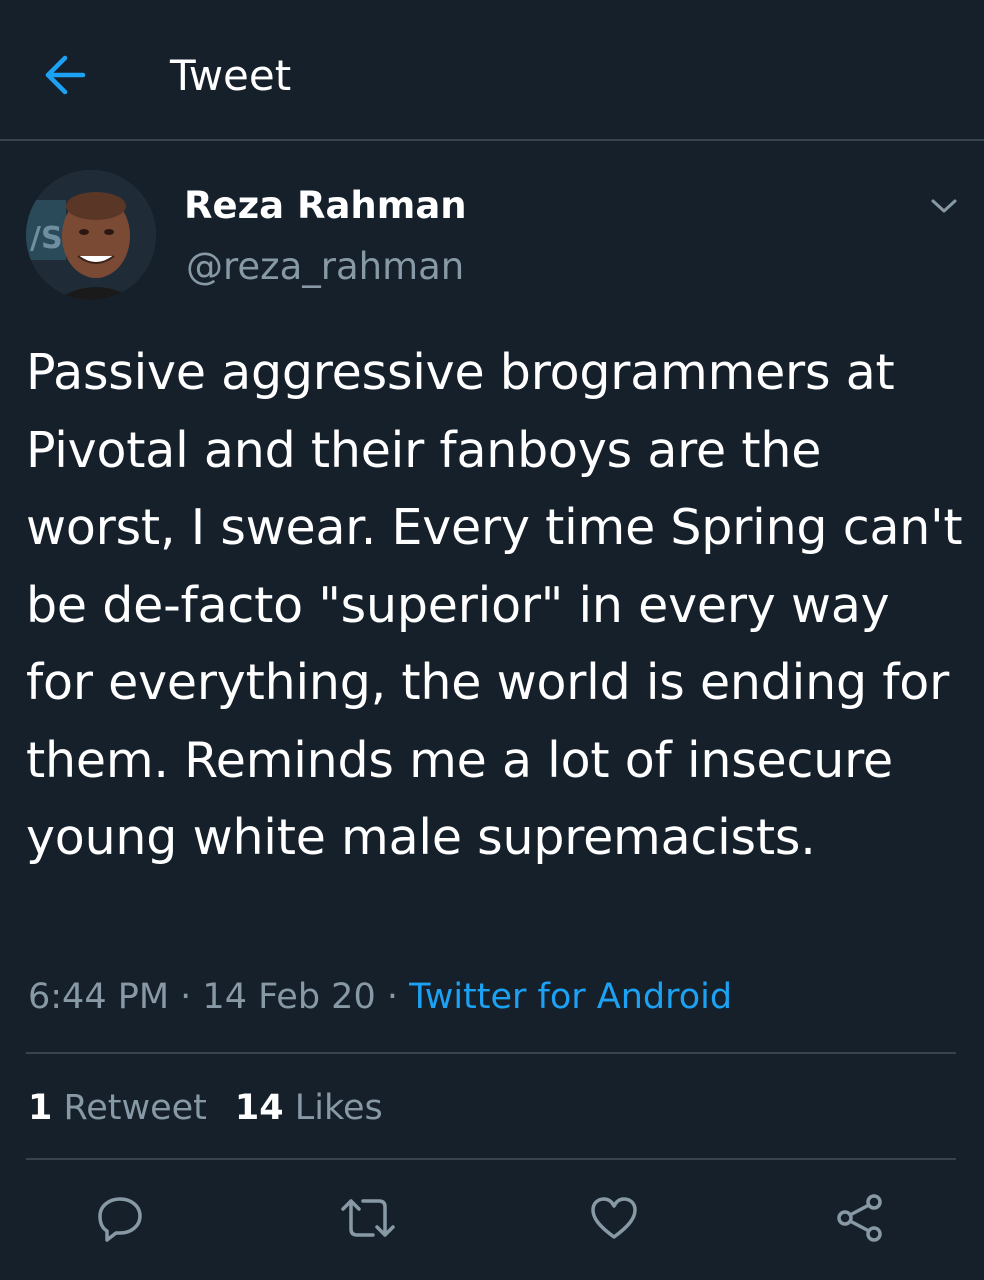 Image resolution: width=984 pixels, height=1280 pixels. I want to click on share-icon, so click(859, 1218).